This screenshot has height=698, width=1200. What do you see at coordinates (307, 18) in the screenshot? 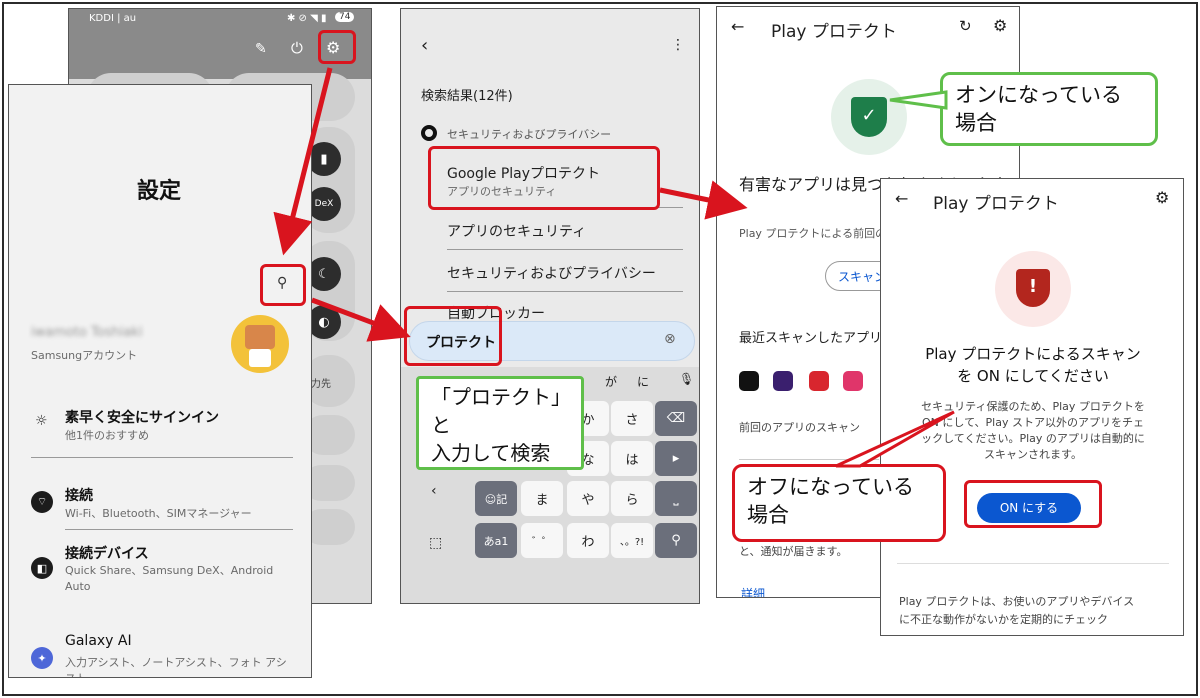
I see `status-icons: ✱ ⊘ ◥ ▮` at bounding box center [307, 18].